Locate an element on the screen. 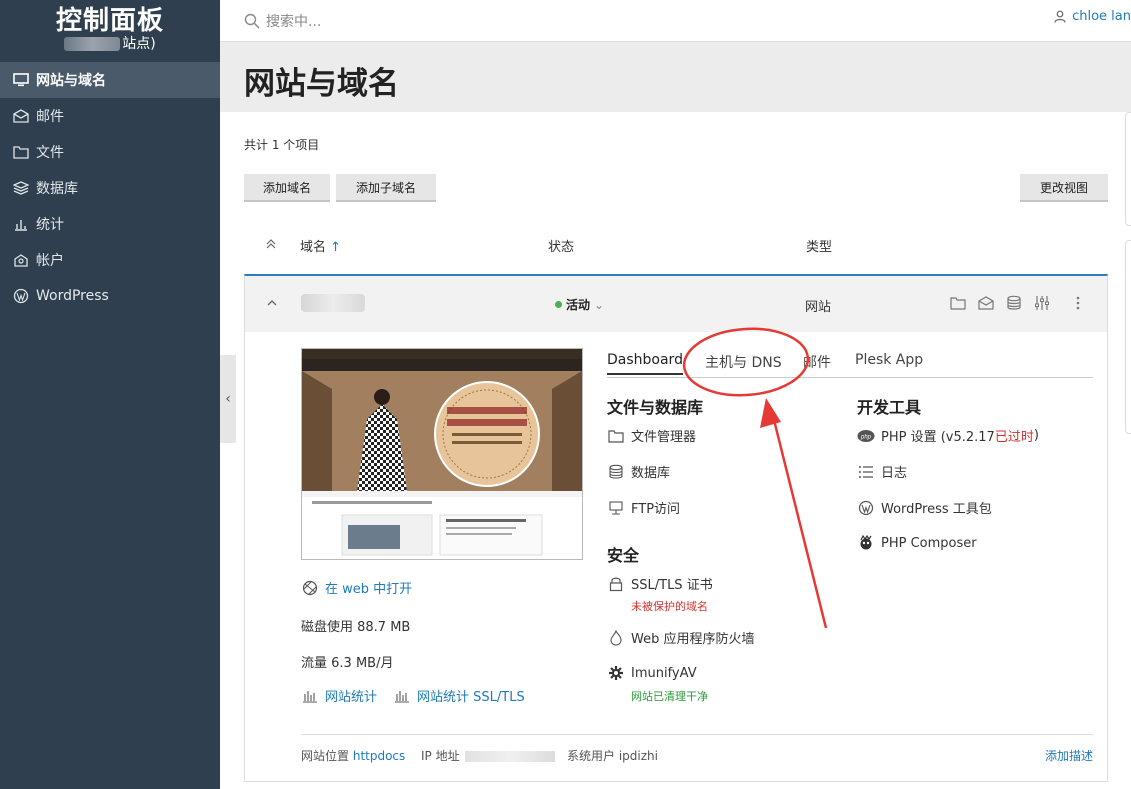  column-header-domain: 域名 ↑ is located at coordinates (320, 245).